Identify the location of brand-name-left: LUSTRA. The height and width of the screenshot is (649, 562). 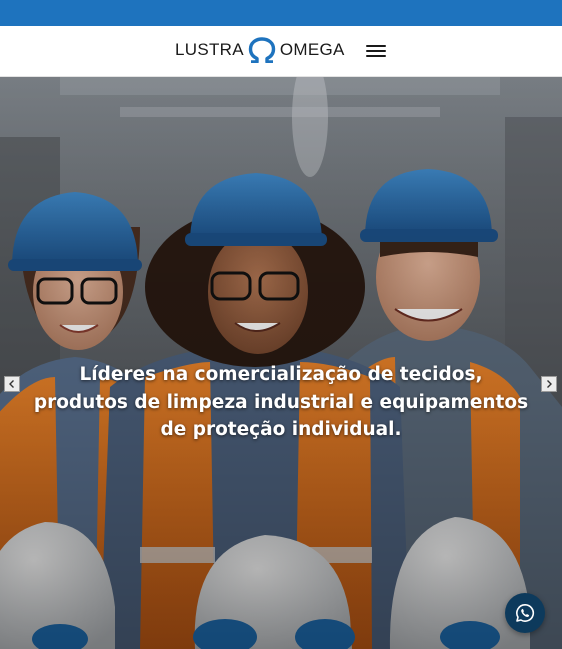
(209, 49).